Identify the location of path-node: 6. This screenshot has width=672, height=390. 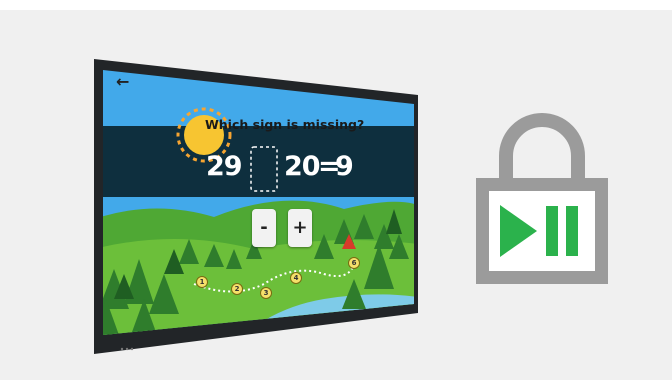
(354, 263).